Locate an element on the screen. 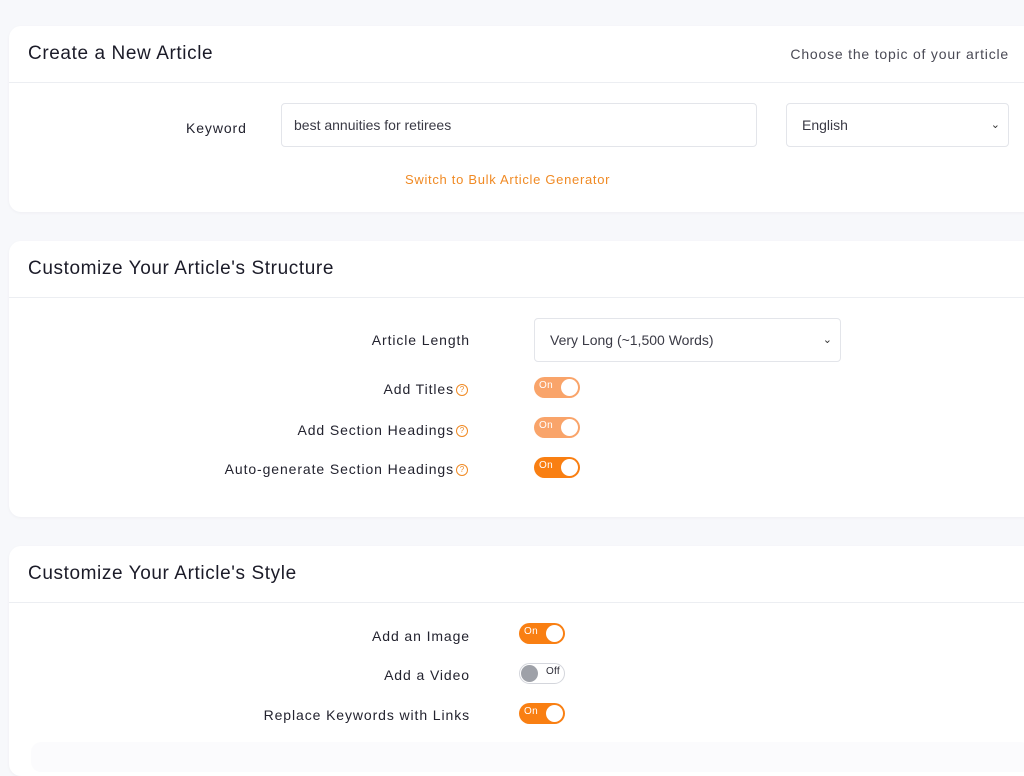 The width and height of the screenshot is (1024, 776). add-section-headings-text: Add Section Headings is located at coordinates (375, 430).